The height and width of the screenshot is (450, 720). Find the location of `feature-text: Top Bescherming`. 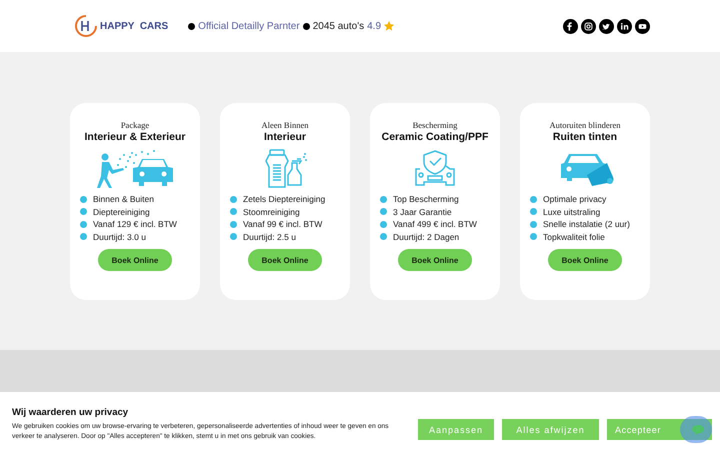

feature-text: Top Bescherming is located at coordinates (426, 199).